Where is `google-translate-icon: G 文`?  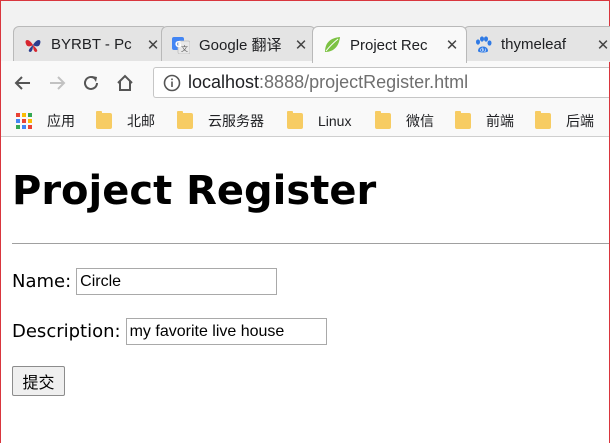 google-translate-icon: G 文 is located at coordinates (181, 45).